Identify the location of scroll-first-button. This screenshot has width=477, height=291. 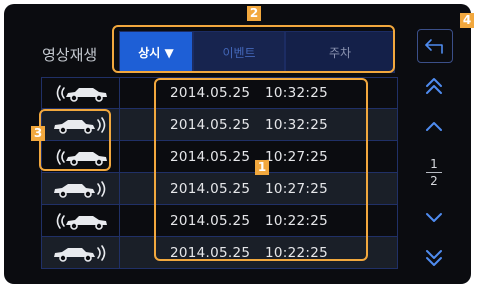
(434, 86).